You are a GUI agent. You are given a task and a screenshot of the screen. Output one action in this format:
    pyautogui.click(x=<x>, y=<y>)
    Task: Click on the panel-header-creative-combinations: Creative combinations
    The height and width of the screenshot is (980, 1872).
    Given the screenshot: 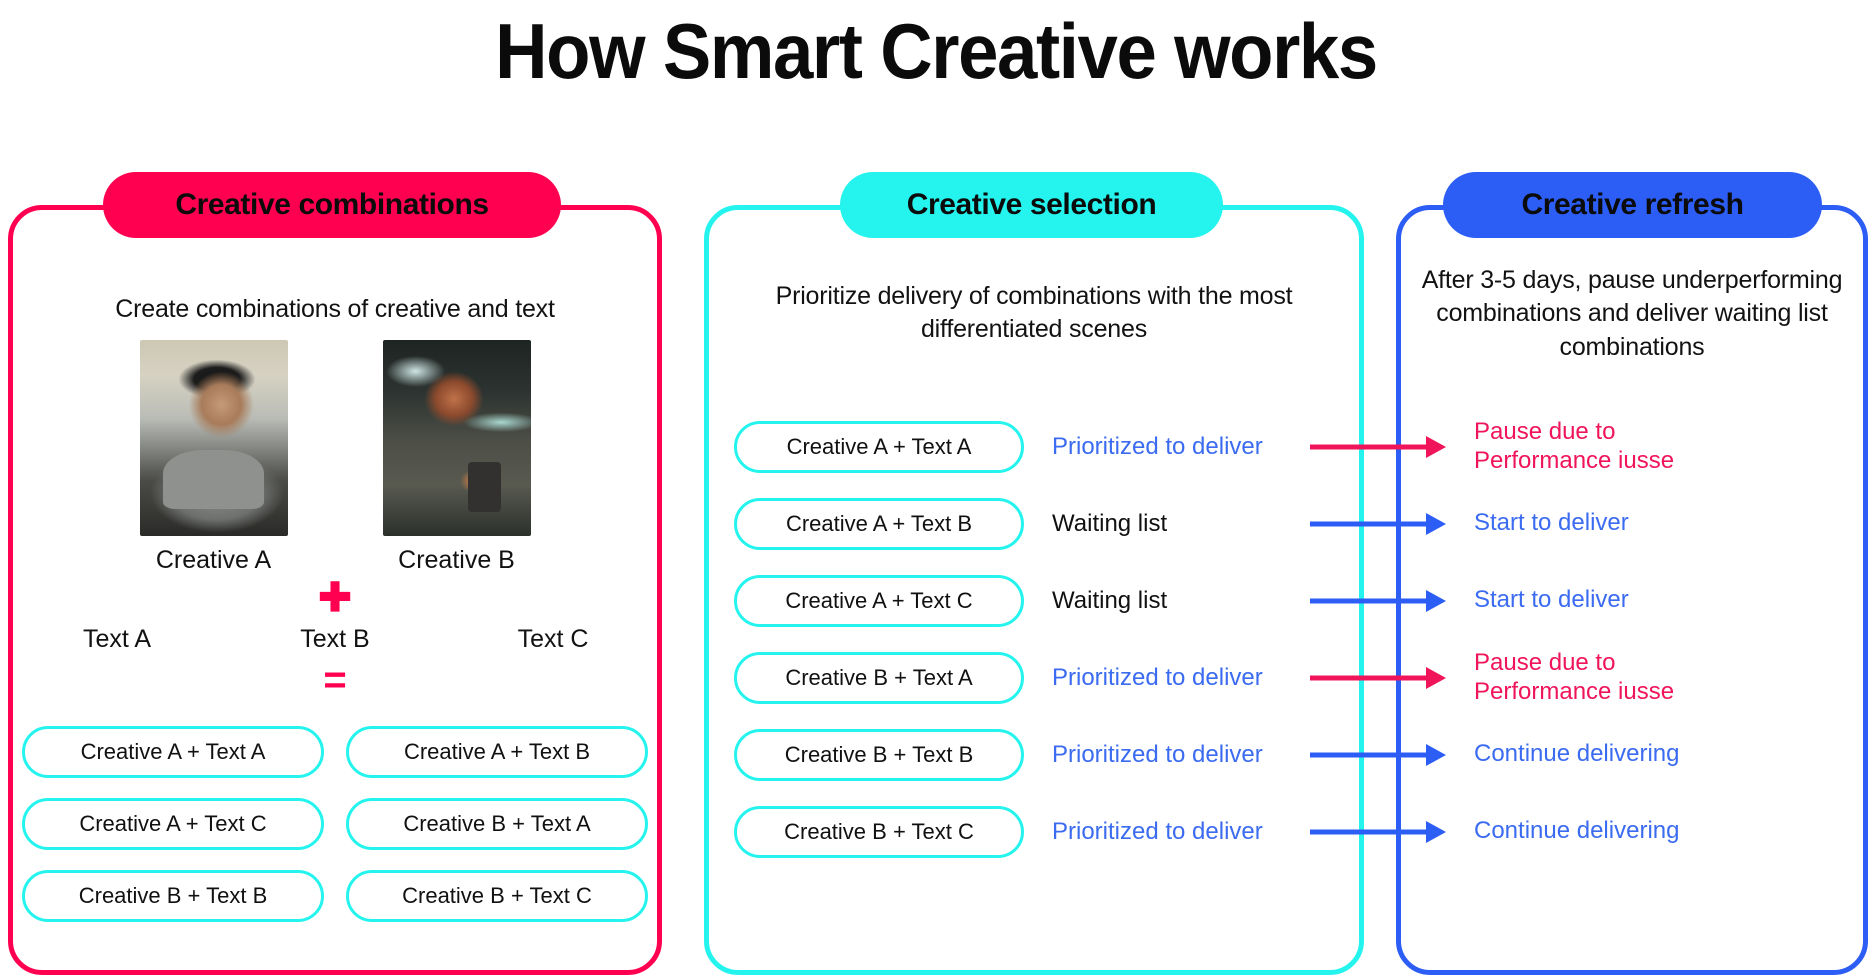 What is the action you would take?
    pyautogui.click(x=332, y=205)
    